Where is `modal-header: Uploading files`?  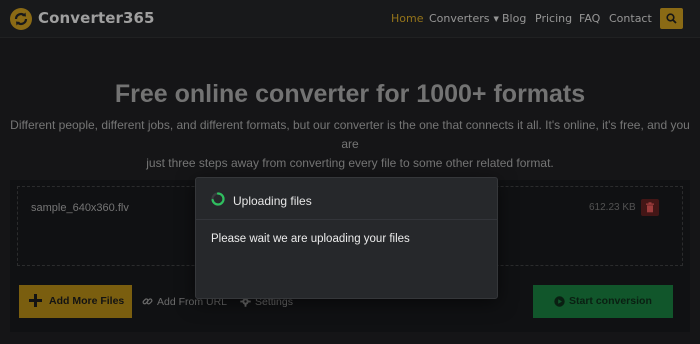
modal-header: Uploading files is located at coordinates (346, 199).